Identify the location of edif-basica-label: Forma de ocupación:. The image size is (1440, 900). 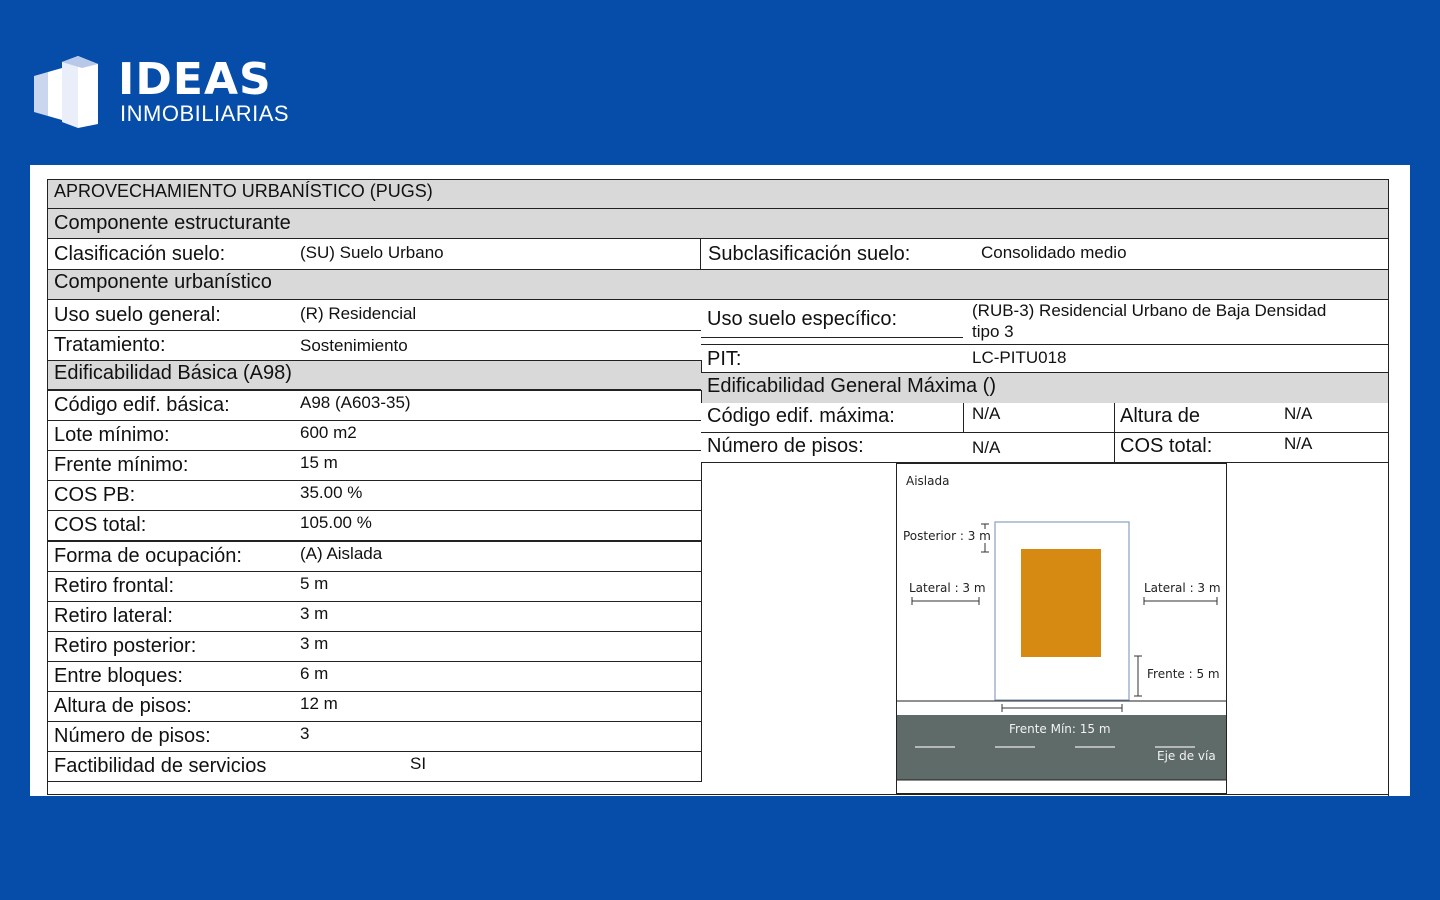
(148, 556).